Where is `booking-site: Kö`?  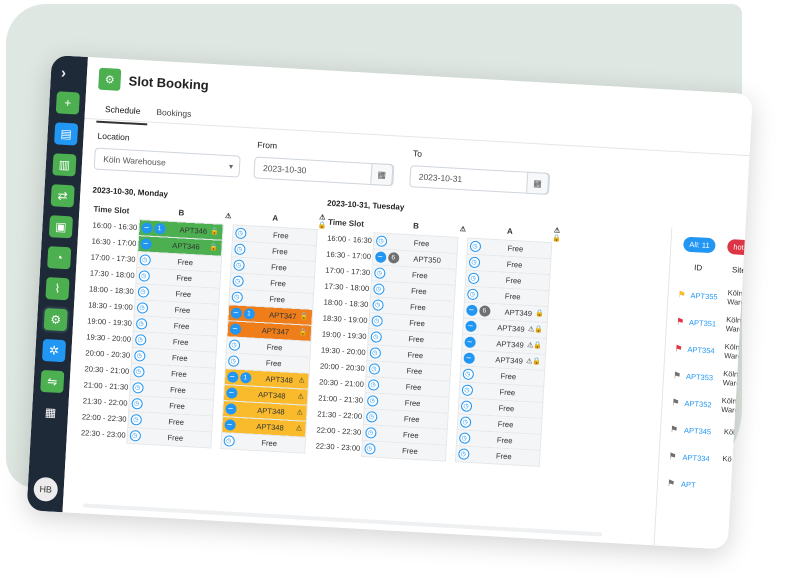 booking-site: Kö is located at coordinates (727, 459).